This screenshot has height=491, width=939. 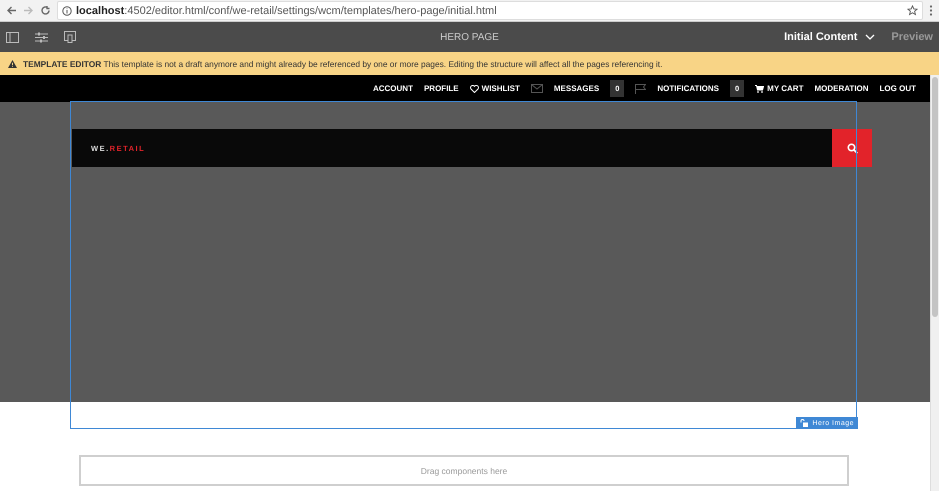 What do you see at coordinates (342, 63) in the screenshot?
I see `warning-message: TEMPLATE EDITOR This template is not a draft anymore and might already be referenced by one or more pages. Editing the structure will affect all the pages referencing it.` at bounding box center [342, 63].